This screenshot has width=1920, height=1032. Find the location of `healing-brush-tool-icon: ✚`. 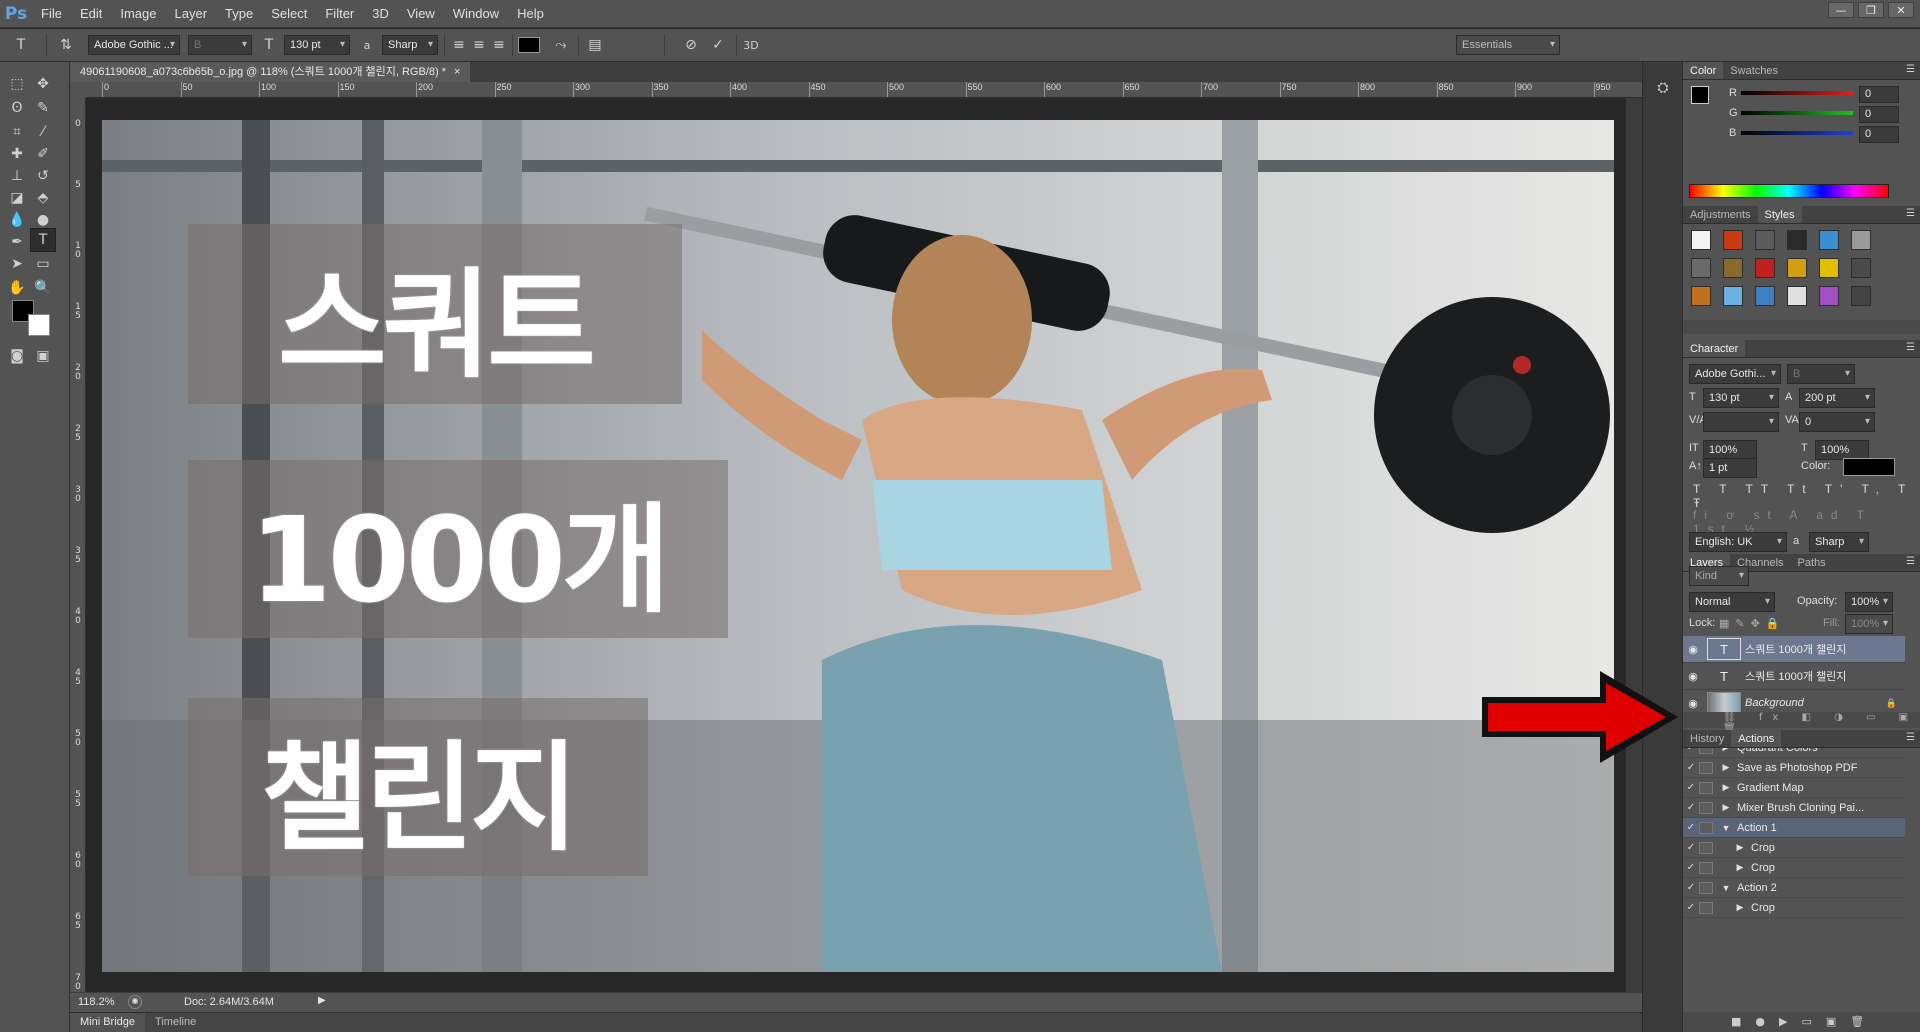

healing-brush-tool-icon: ✚ is located at coordinates (17, 154).